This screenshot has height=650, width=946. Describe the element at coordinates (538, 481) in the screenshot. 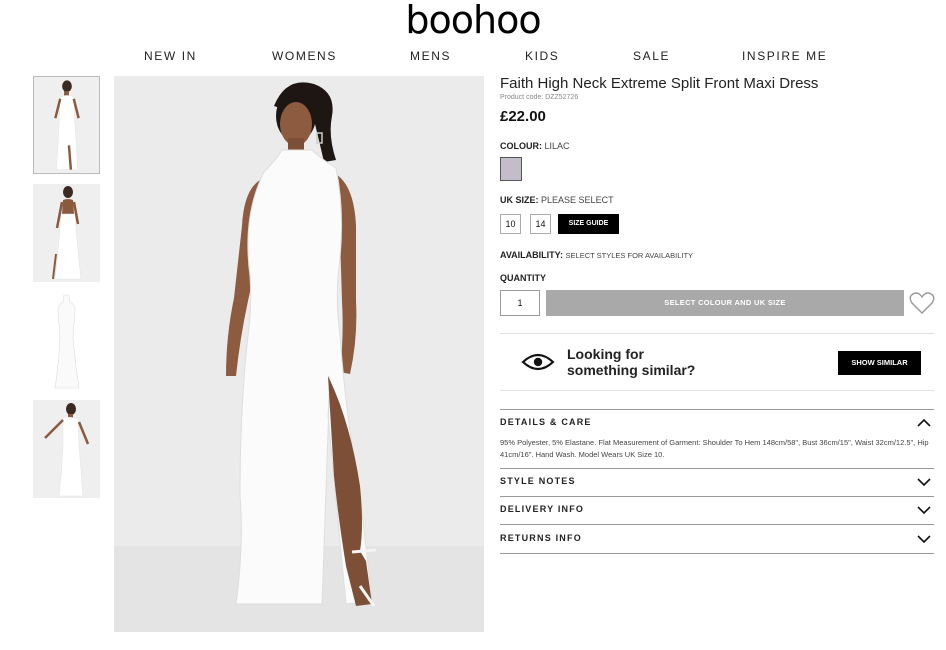

I see `accordion-title: STYLE NOTES` at that location.